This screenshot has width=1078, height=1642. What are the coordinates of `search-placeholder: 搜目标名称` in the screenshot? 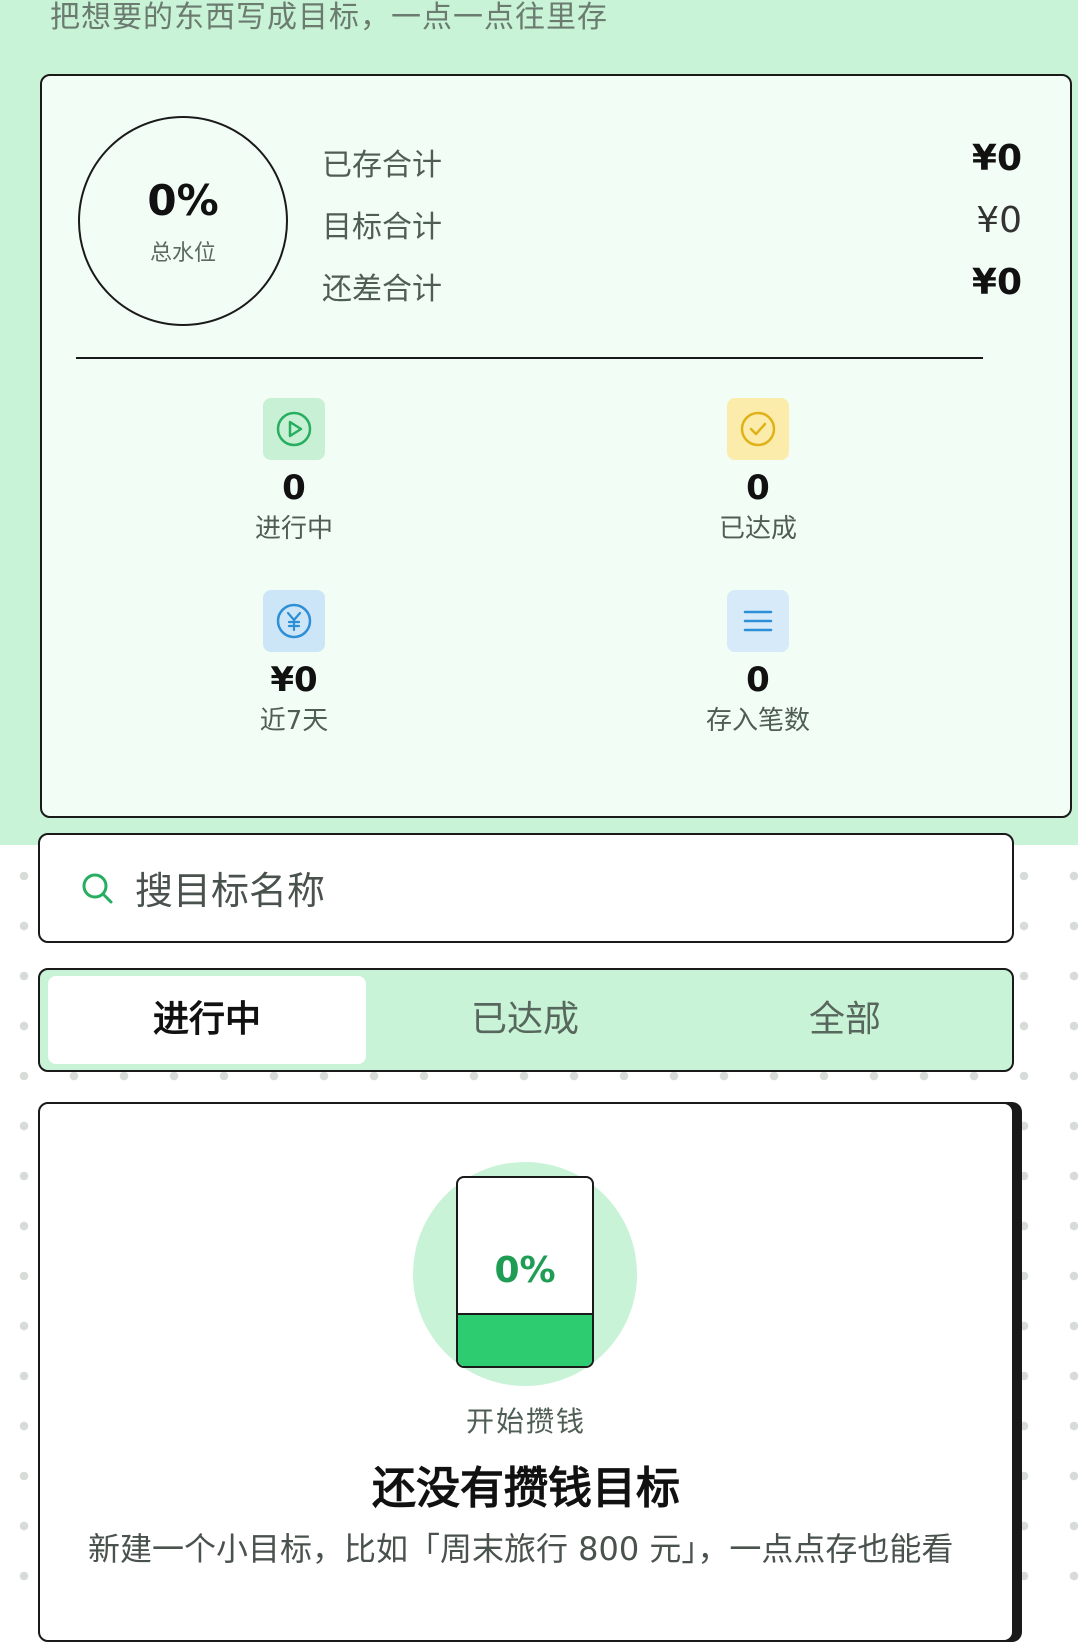 It's located at (230, 891).